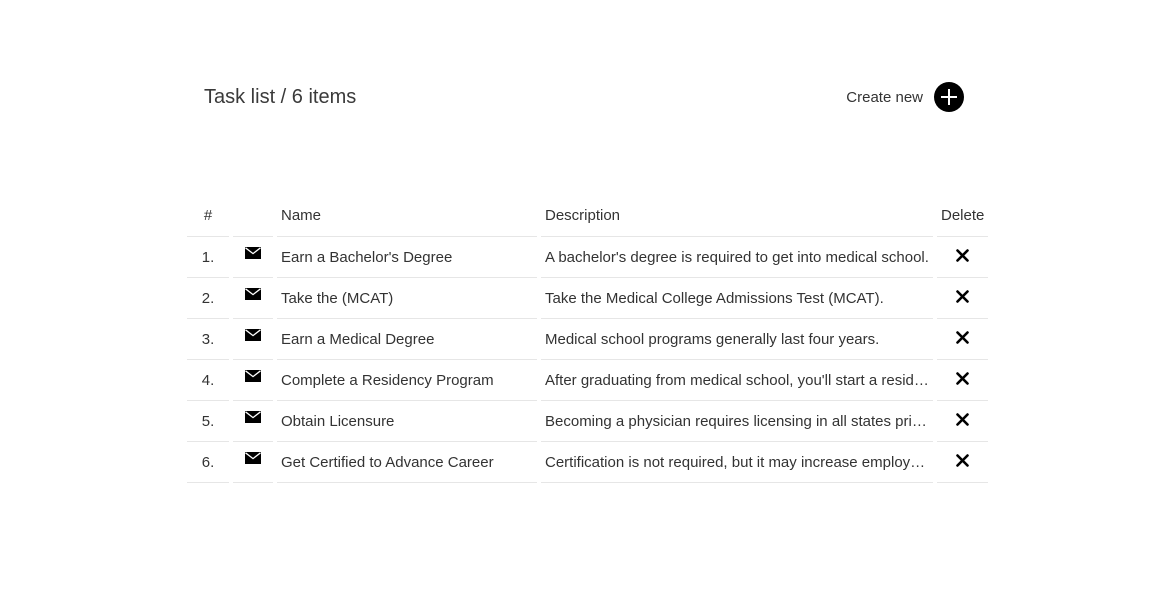  What do you see at coordinates (407, 380) in the screenshot?
I see `task-name: Complete a Residency Program` at bounding box center [407, 380].